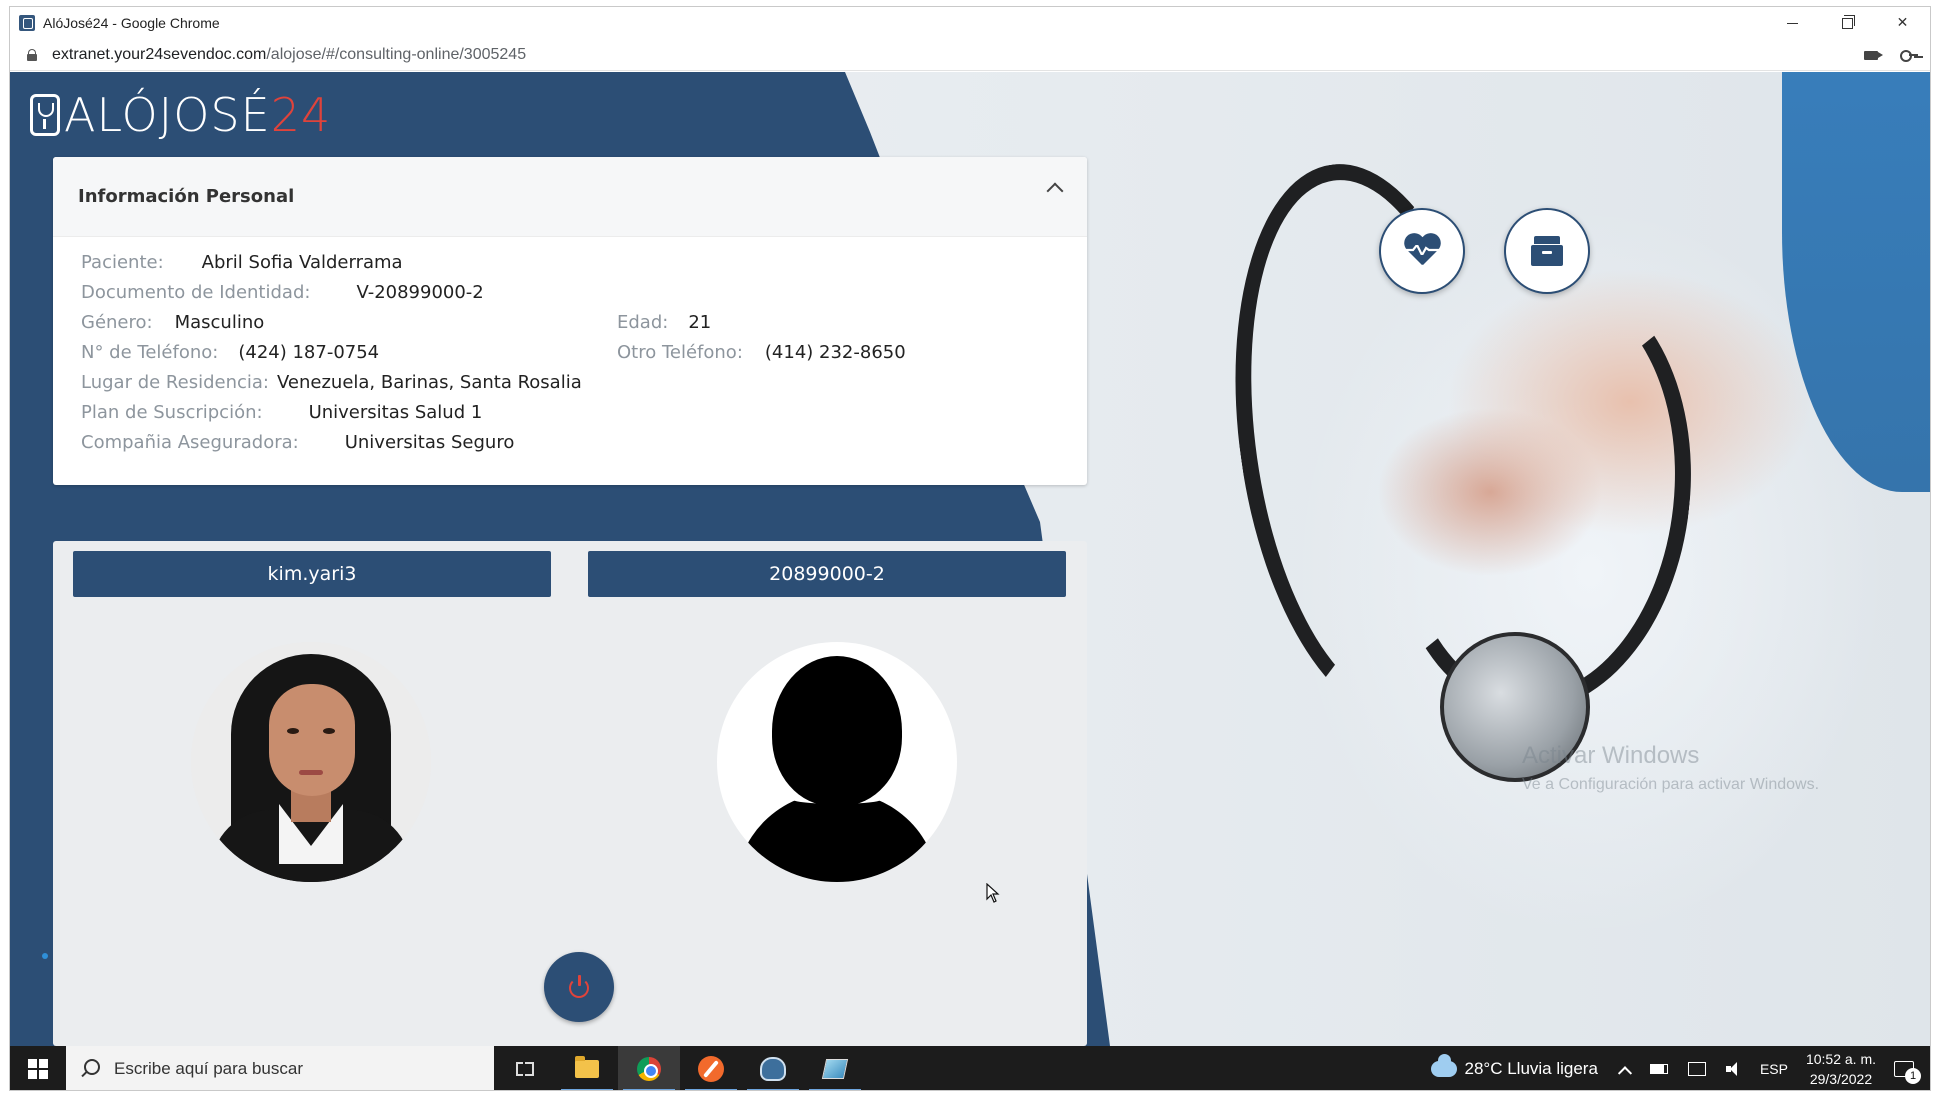  I want to click on chrome-taskbar-button, so click(649, 1068).